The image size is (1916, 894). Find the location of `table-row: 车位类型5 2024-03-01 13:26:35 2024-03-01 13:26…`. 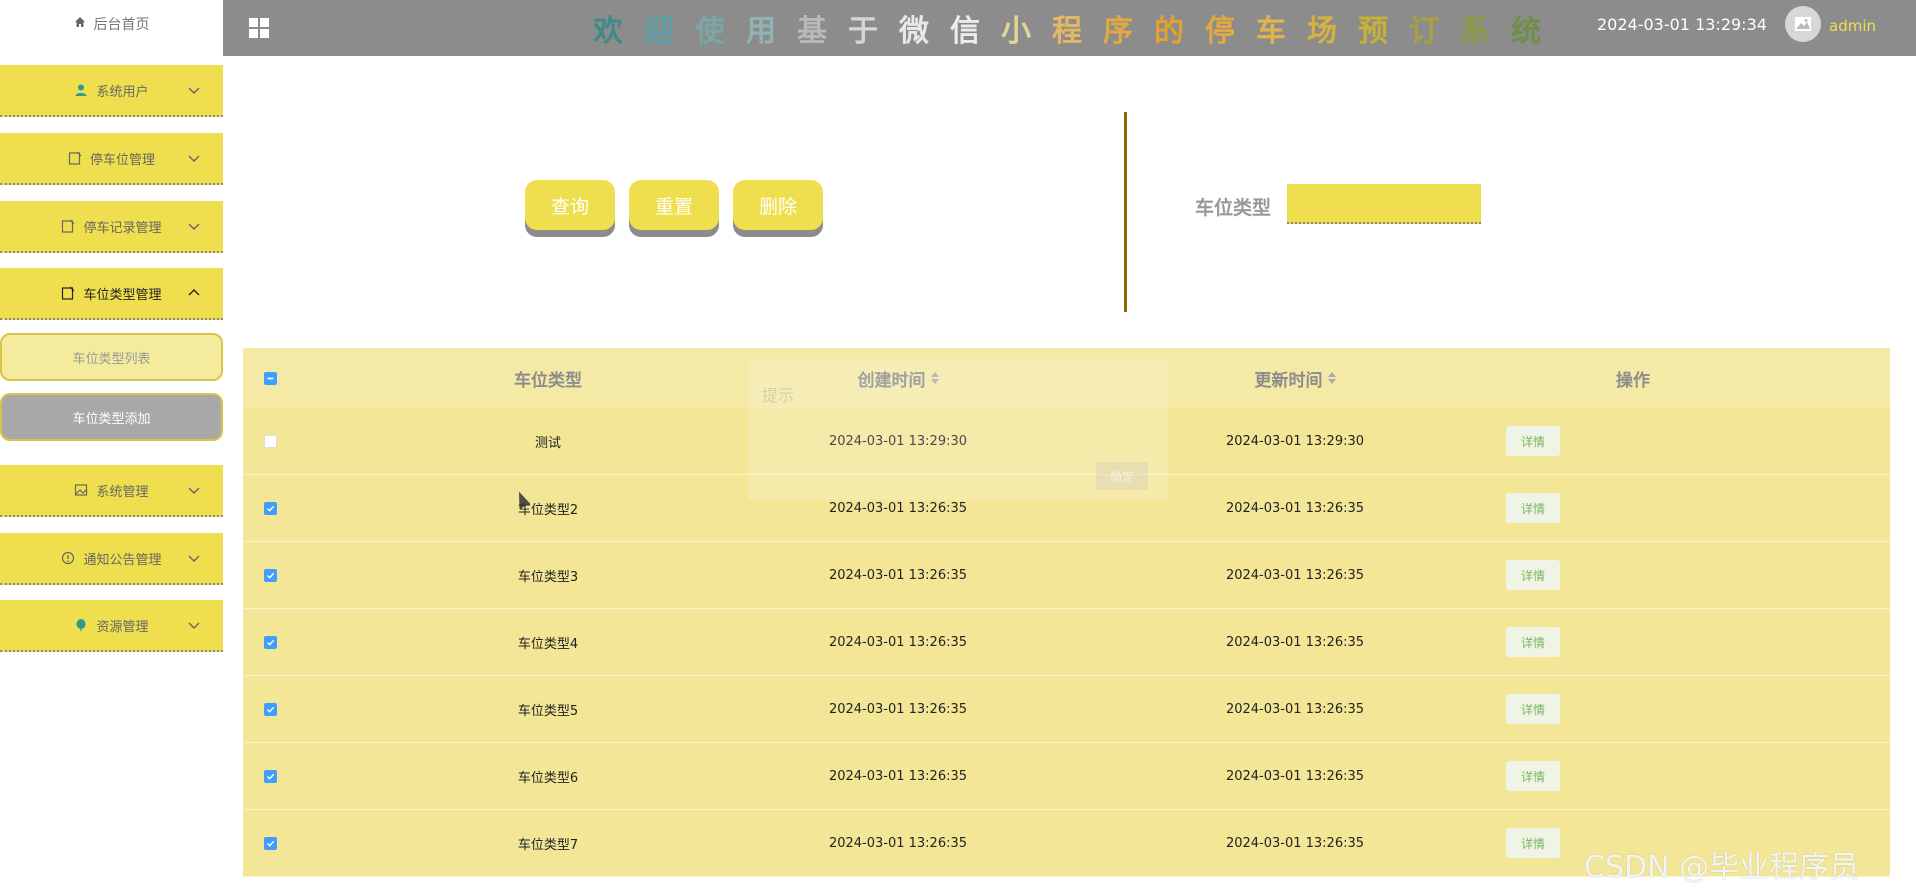

table-row: 车位类型5 2024-03-01 13:26:35 2024-03-01 13:26… is located at coordinates (1066, 709).